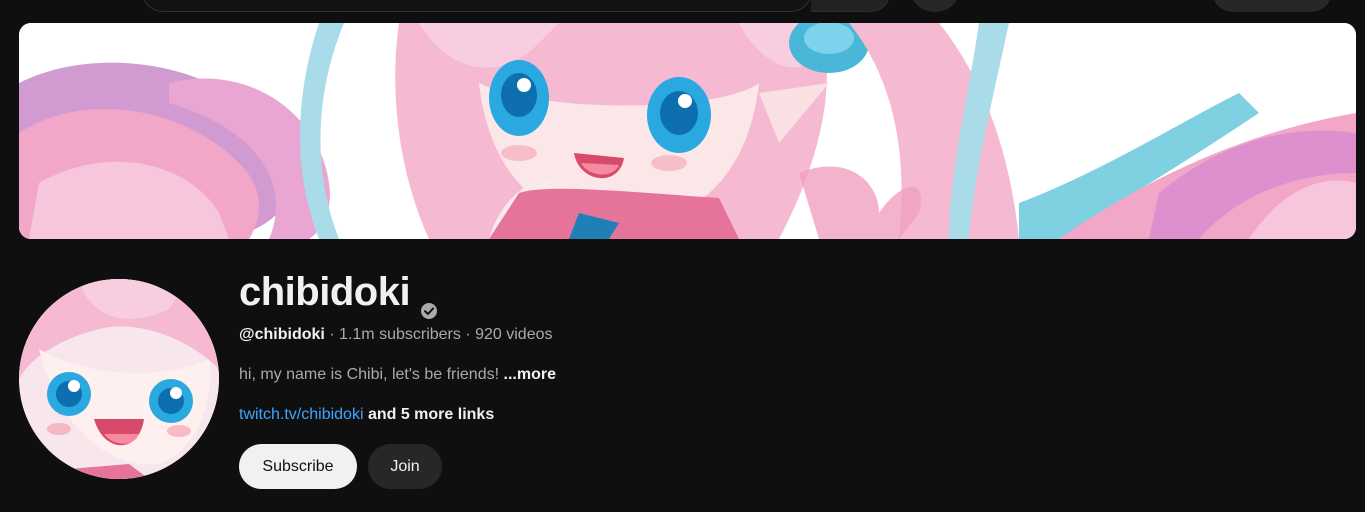 Image resolution: width=1365 pixels, height=512 pixels. I want to click on description-more-link: ...more, so click(530, 374).